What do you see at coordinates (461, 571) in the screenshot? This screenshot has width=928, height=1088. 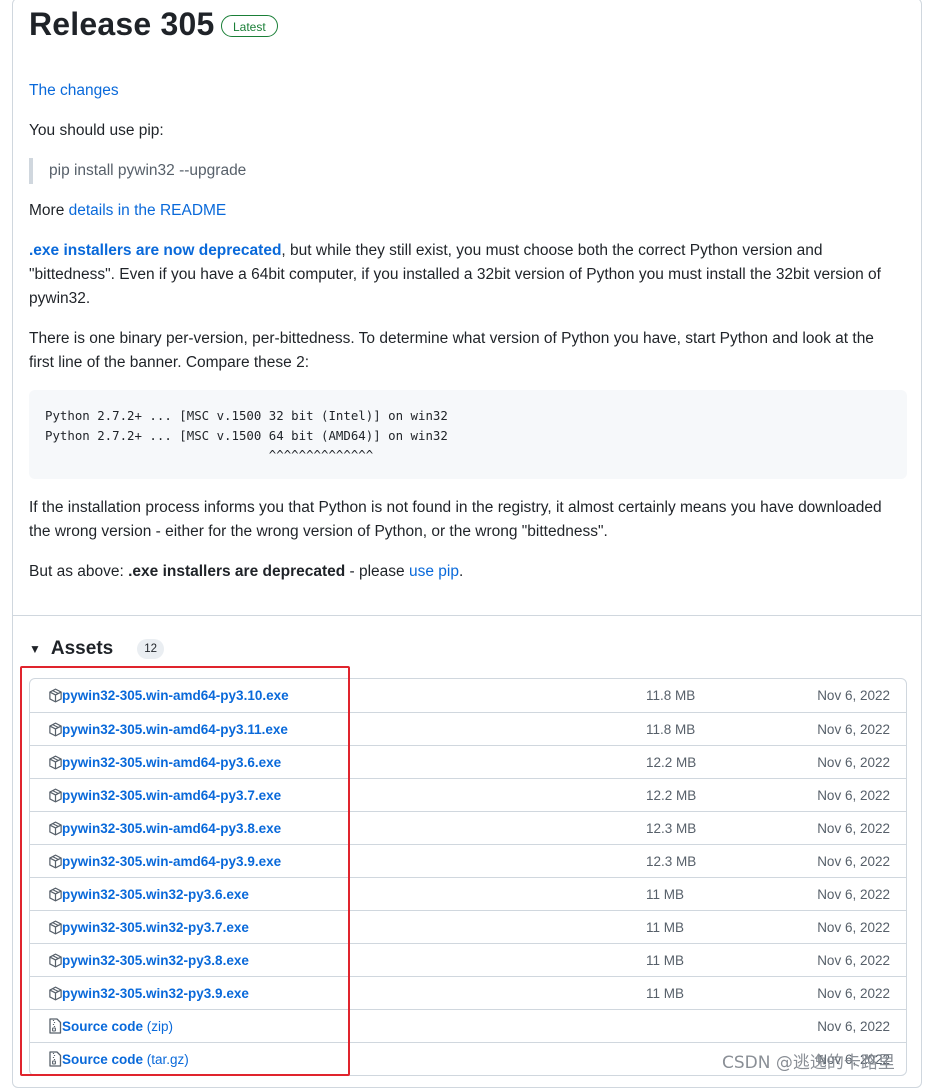 I see `above-end: .` at bounding box center [461, 571].